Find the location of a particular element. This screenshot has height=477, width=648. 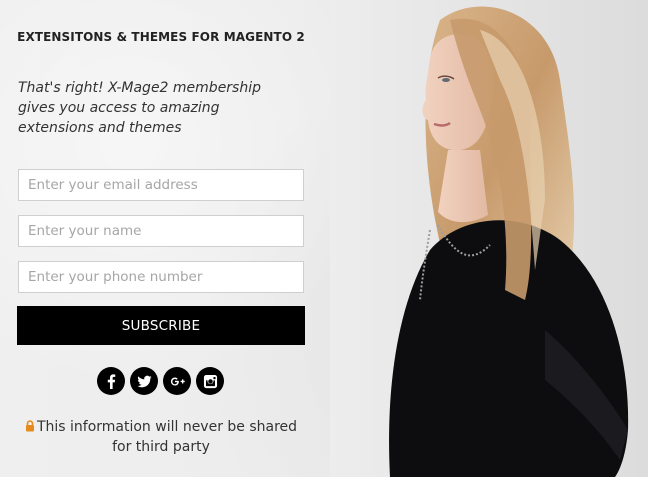

instagram-link is located at coordinates (210, 381).